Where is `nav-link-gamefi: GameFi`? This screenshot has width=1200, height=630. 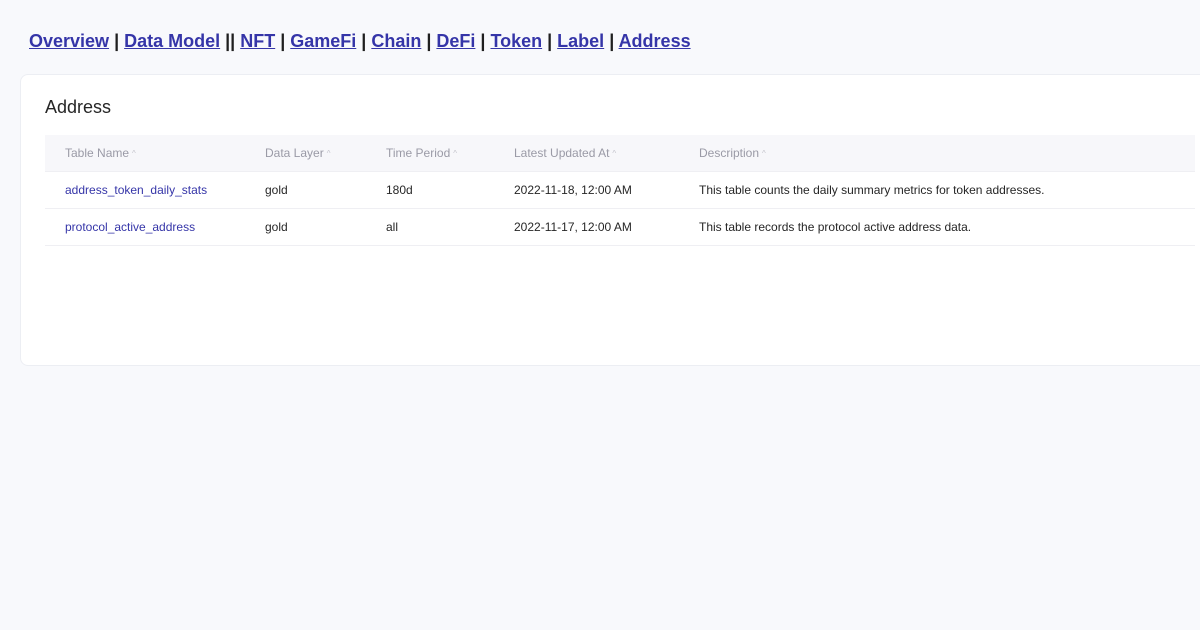
nav-link-gamefi: GameFi is located at coordinates (323, 41).